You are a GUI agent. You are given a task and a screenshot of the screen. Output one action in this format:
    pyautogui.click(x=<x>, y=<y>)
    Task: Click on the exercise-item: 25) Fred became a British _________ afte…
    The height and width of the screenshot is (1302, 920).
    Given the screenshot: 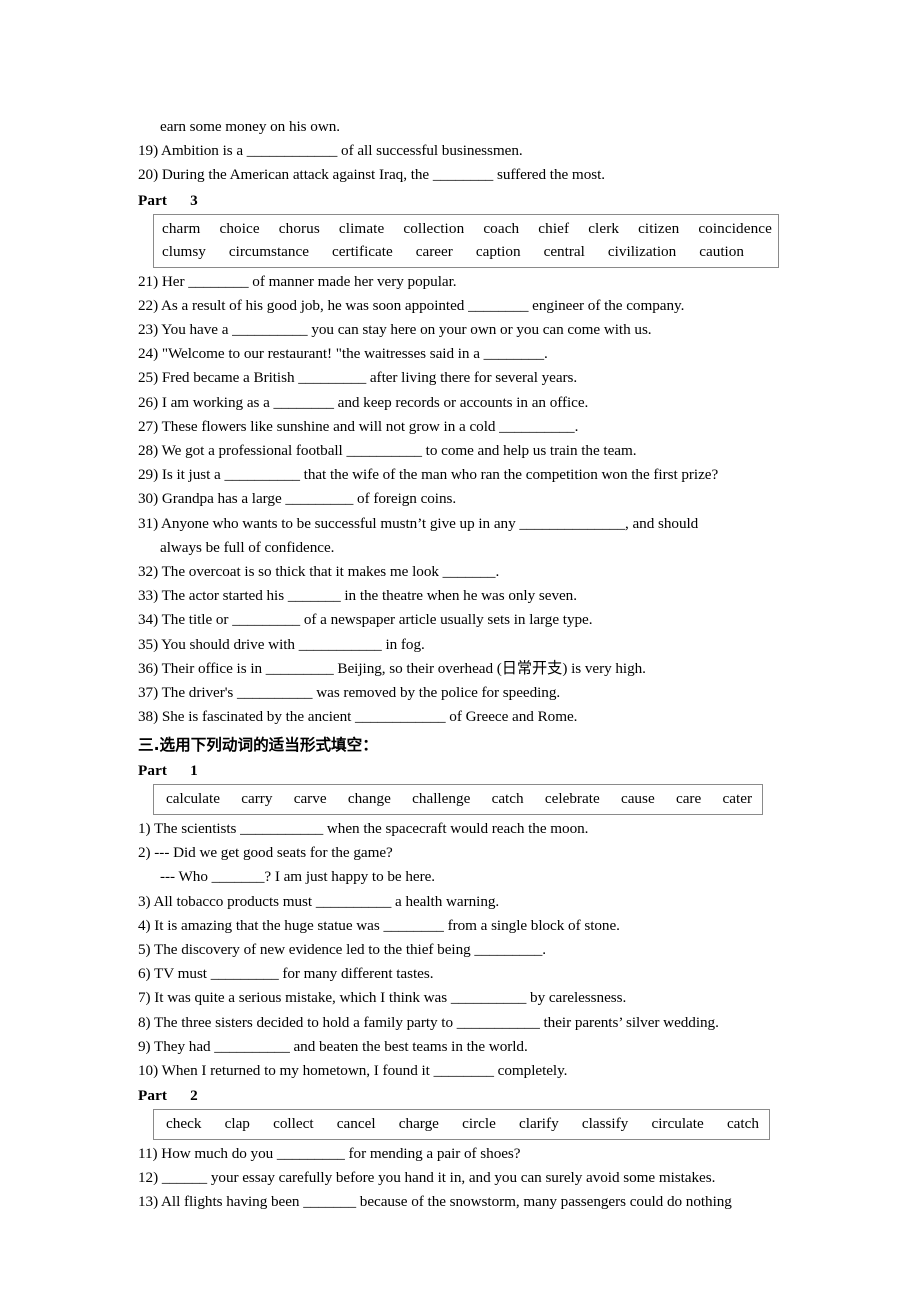 What is the action you would take?
    pyautogui.click(x=358, y=378)
    